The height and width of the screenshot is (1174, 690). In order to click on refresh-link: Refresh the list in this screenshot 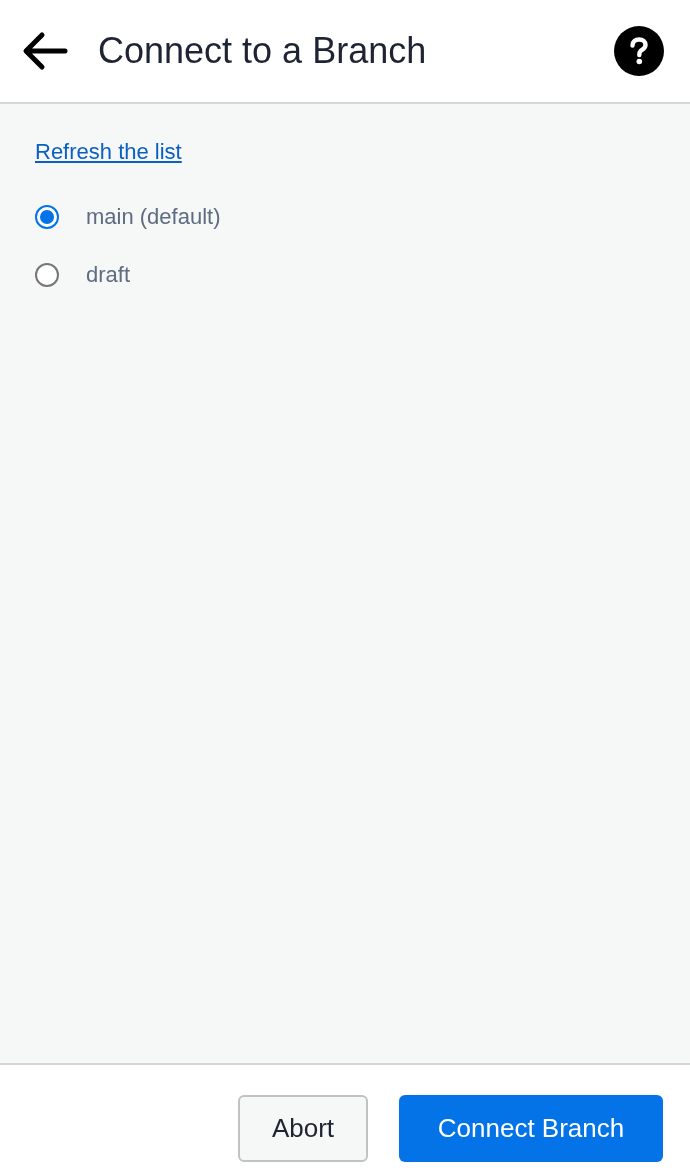, I will do `click(108, 152)`.